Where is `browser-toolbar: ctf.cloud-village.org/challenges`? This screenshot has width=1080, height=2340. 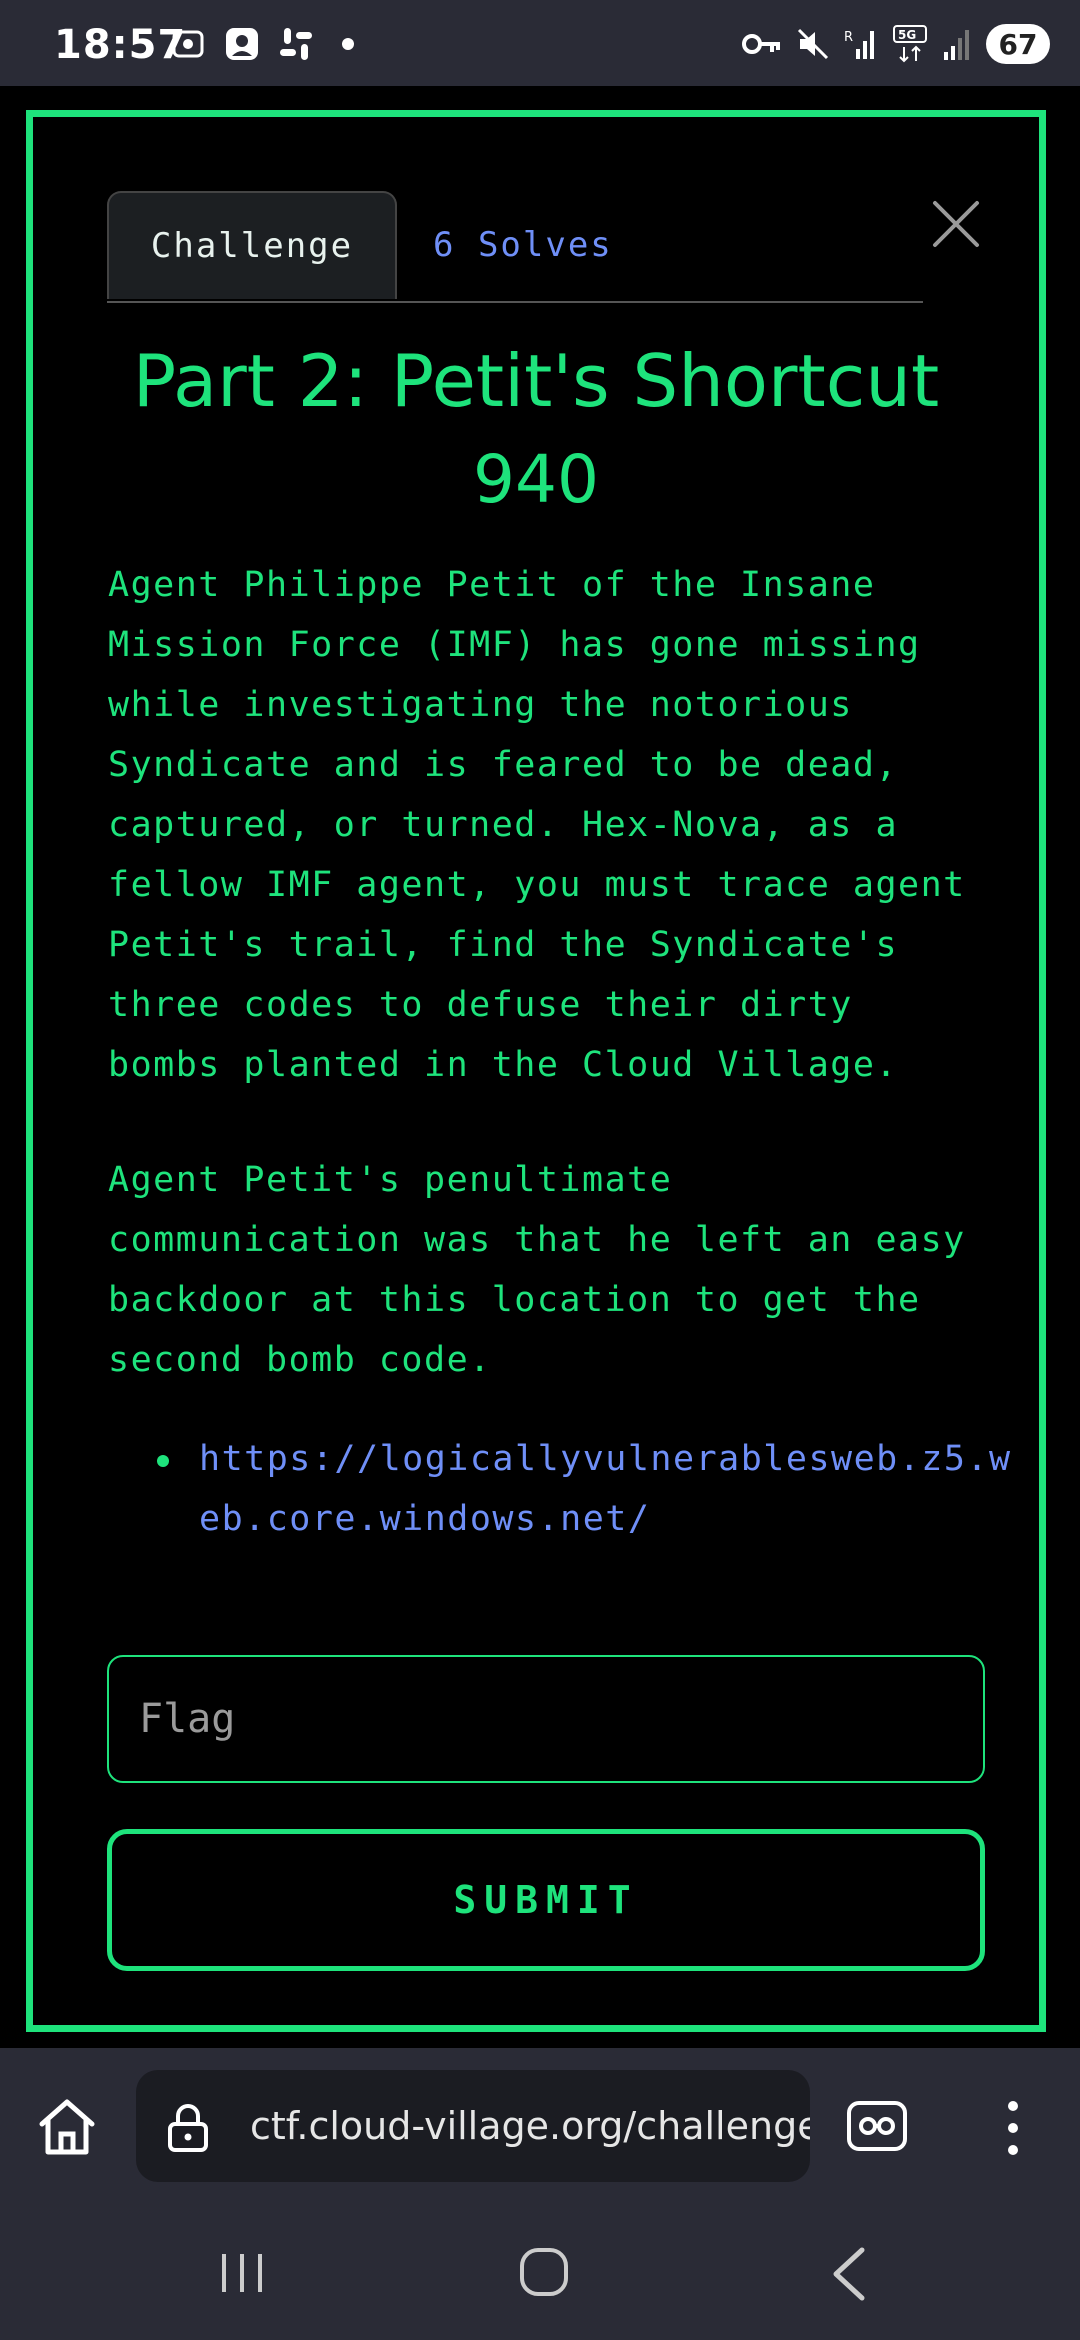 browser-toolbar: ctf.cloud-village.org/challenges is located at coordinates (540, 2126).